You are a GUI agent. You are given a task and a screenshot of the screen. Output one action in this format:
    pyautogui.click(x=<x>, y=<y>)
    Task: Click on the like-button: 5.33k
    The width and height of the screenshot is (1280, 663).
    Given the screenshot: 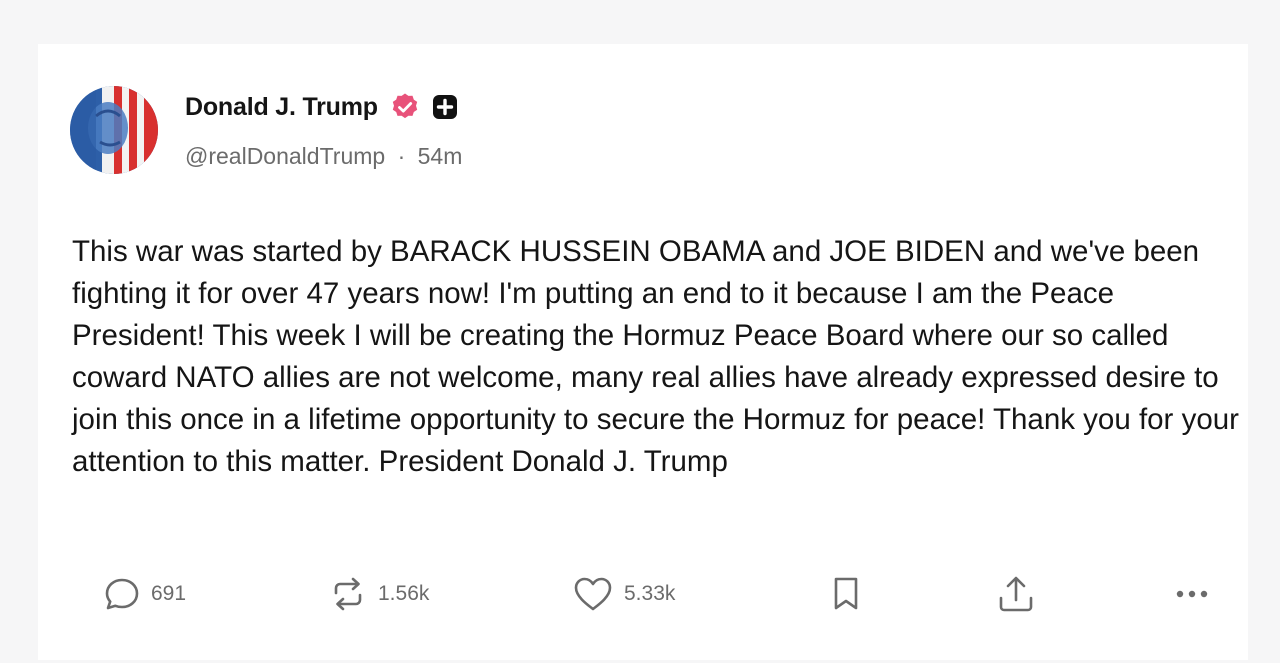 What is the action you would take?
    pyautogui.click(x=623, y=594)
    